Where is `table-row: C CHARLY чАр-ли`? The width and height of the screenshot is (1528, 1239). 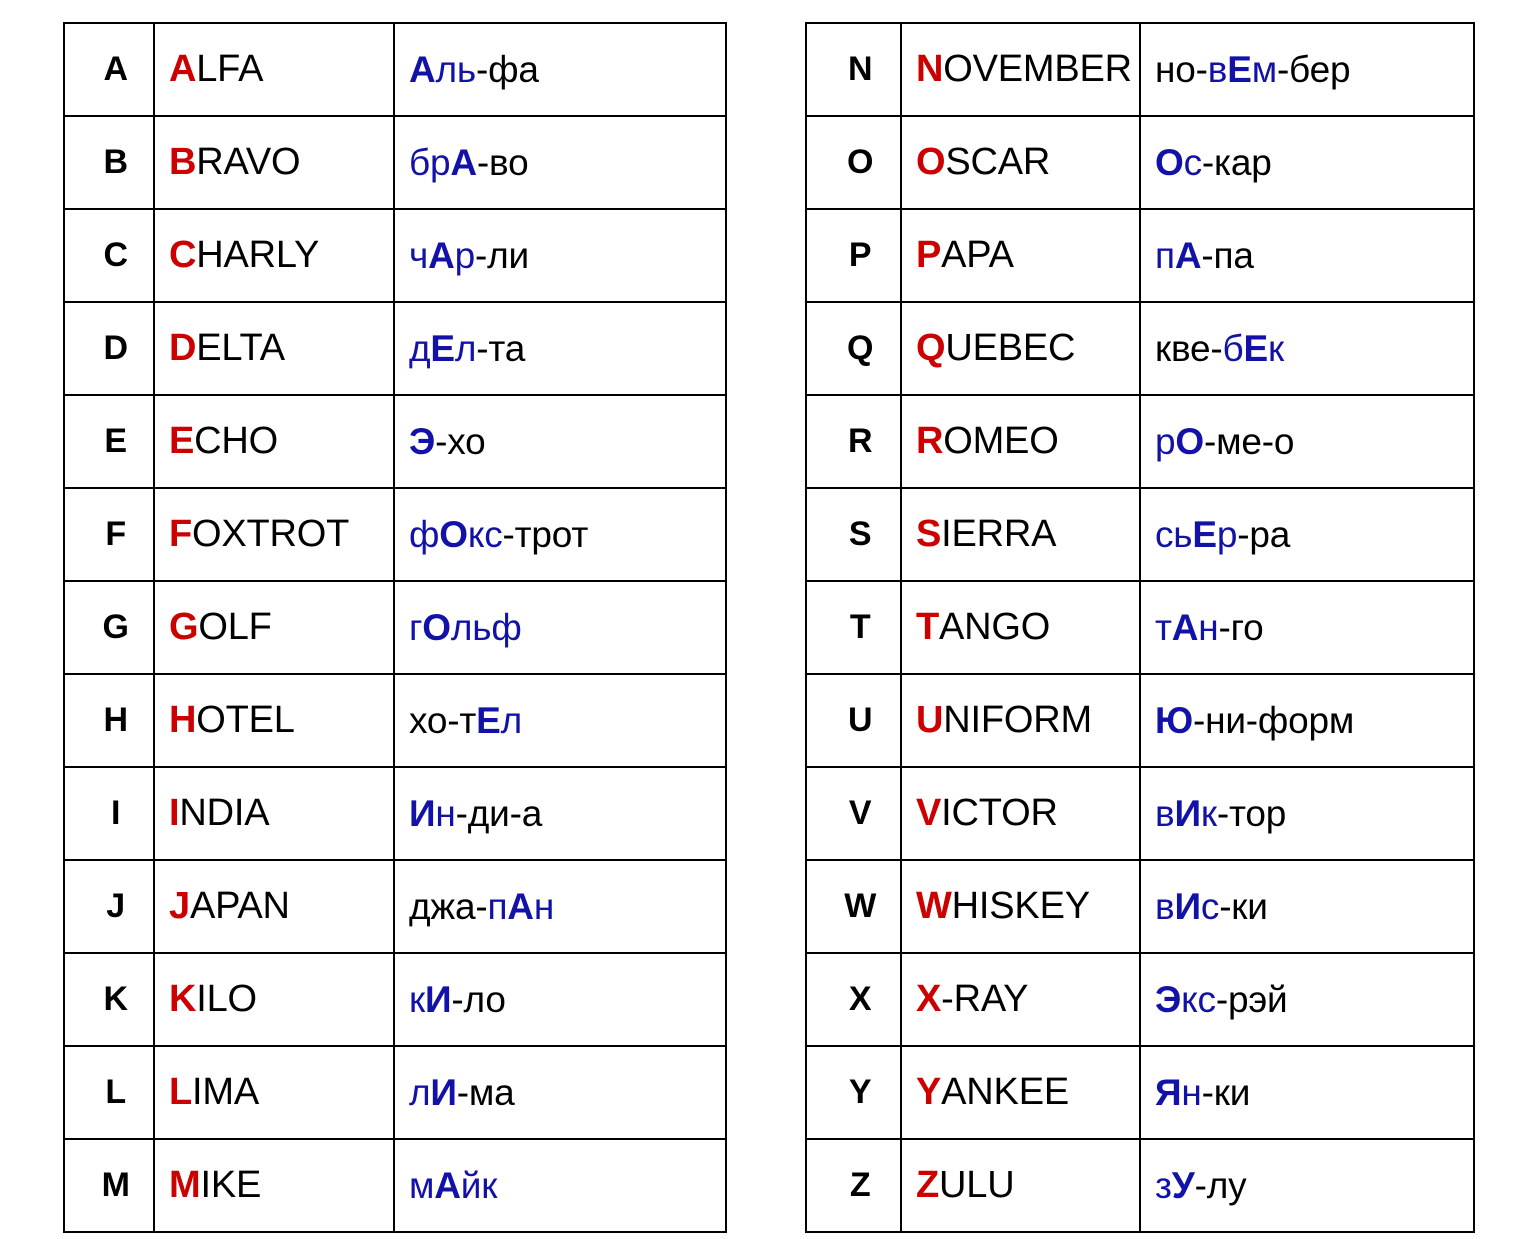
table-row: C CHARLY чАр-ли is located at coordinates (395, 255).